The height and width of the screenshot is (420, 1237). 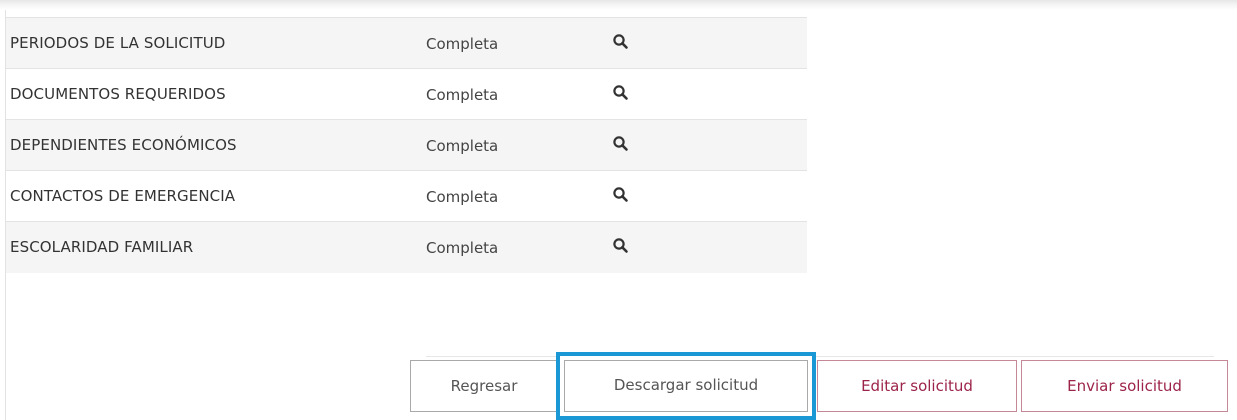 What do you see at coordinates (118, 43) in the screenshot?
I see `section-name: PERIODOS DE LA SOLICITUD` at bounding box center [118, 43].